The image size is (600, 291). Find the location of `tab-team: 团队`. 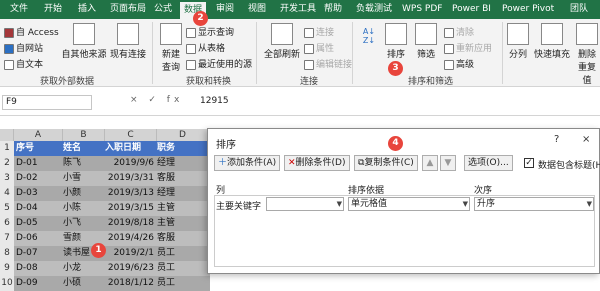

tab-team: 团队 is located at coordinates (579, 9).